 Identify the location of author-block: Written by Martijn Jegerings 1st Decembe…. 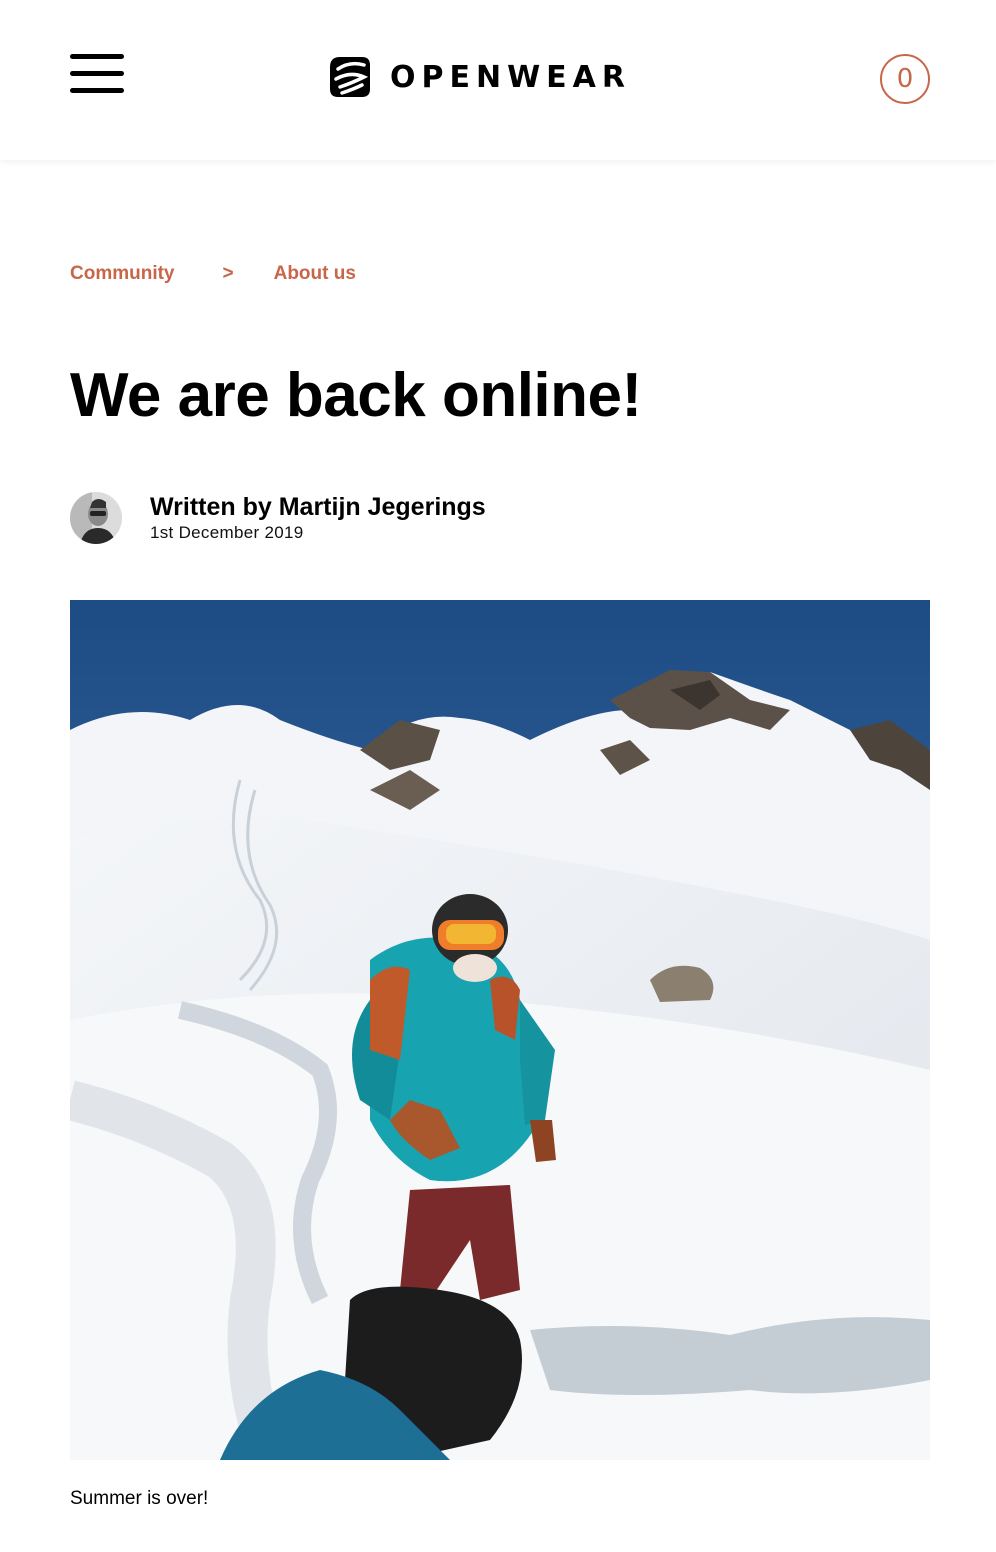
(278, 518).